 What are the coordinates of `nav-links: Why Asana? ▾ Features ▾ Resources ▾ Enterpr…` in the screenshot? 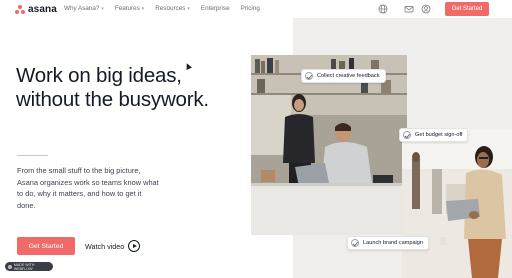 It's located at (167, 8).